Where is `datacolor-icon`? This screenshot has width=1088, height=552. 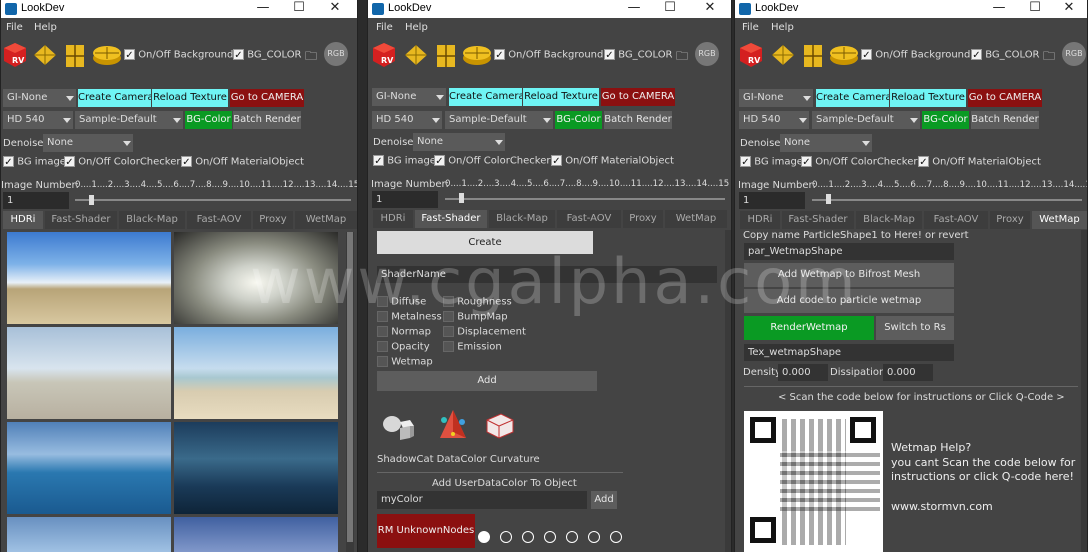 datacolor-icon is located at coordinates (453, 425).